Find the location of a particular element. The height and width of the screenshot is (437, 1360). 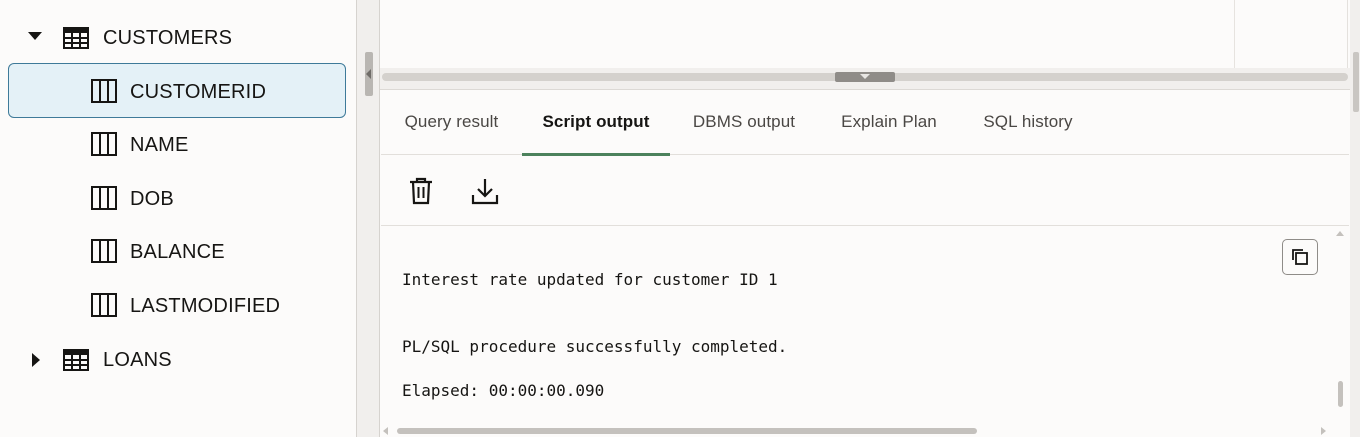

right-panel-grip is located at coordinates (1356, 82).